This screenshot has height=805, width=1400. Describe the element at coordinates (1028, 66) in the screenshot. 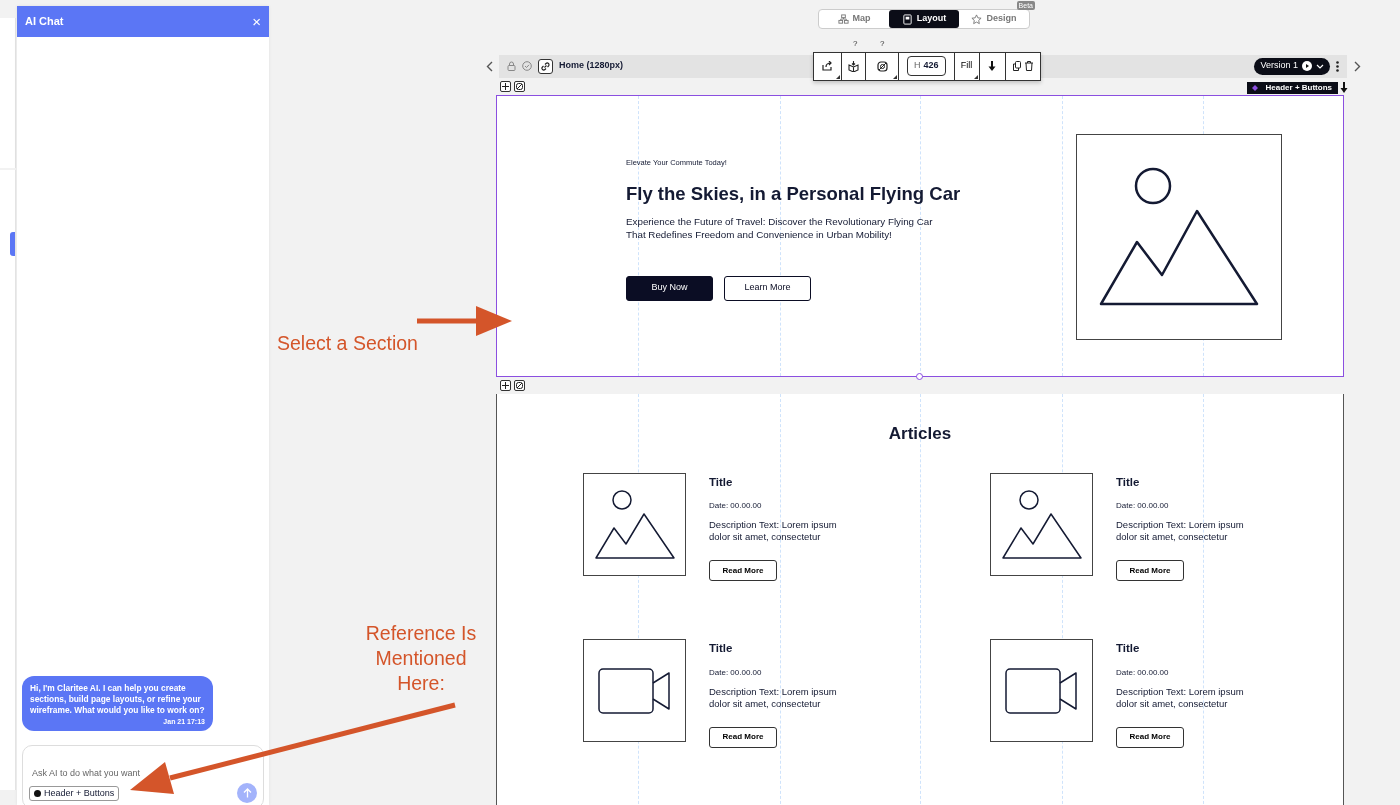

I see `trash-icon` at that location.